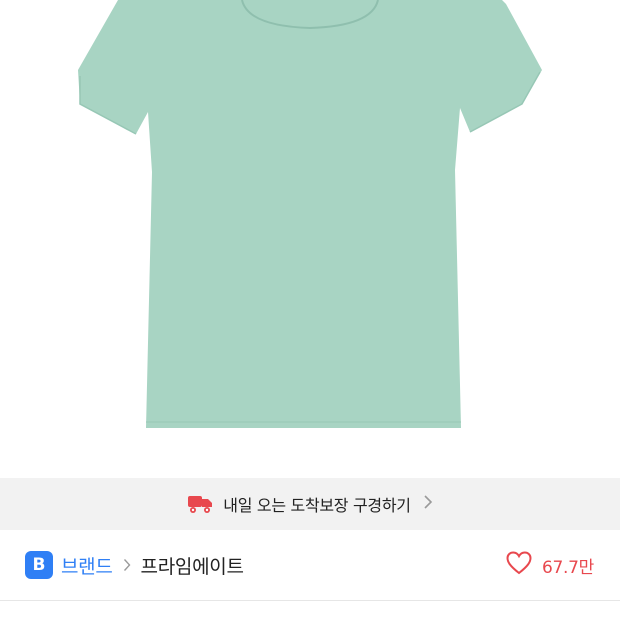  I want to click on chevron-right-icon, so click(428, 504).